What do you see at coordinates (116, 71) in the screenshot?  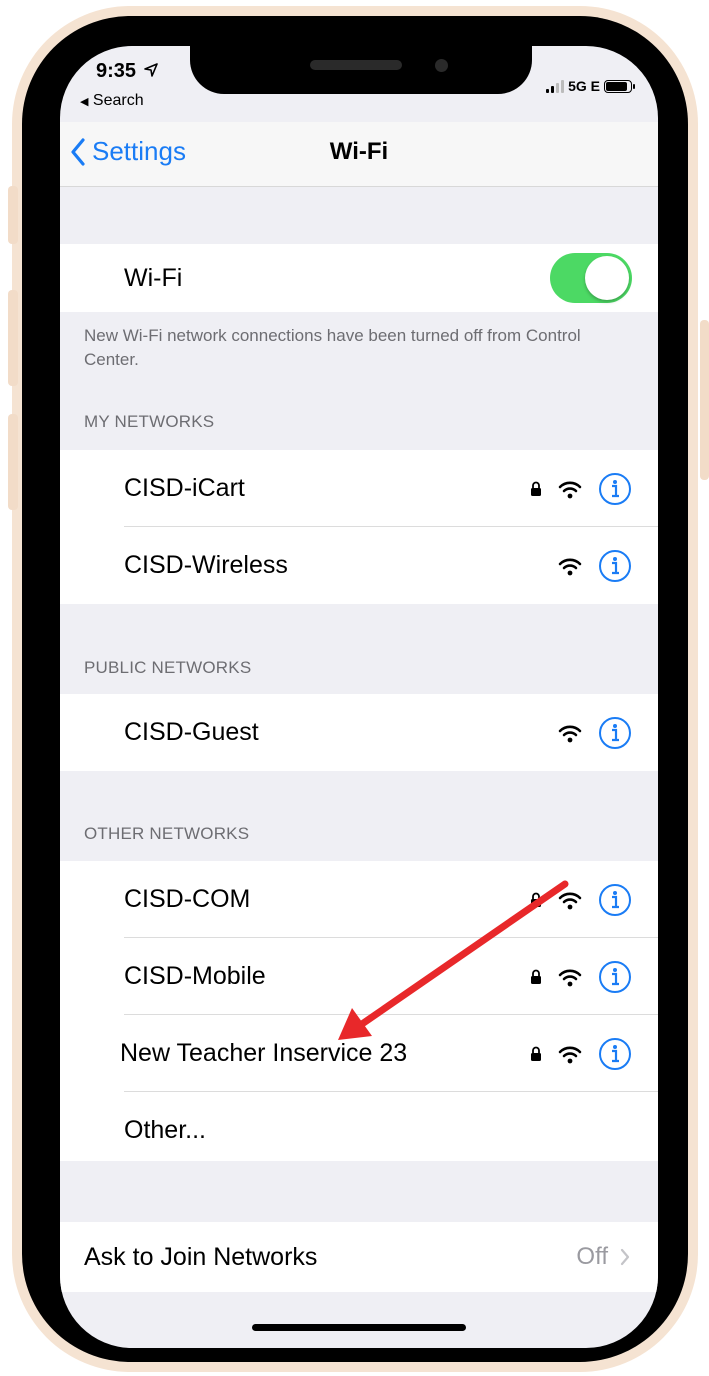 I see `status-time-text: 9:35` at bounding box center [116, 71].